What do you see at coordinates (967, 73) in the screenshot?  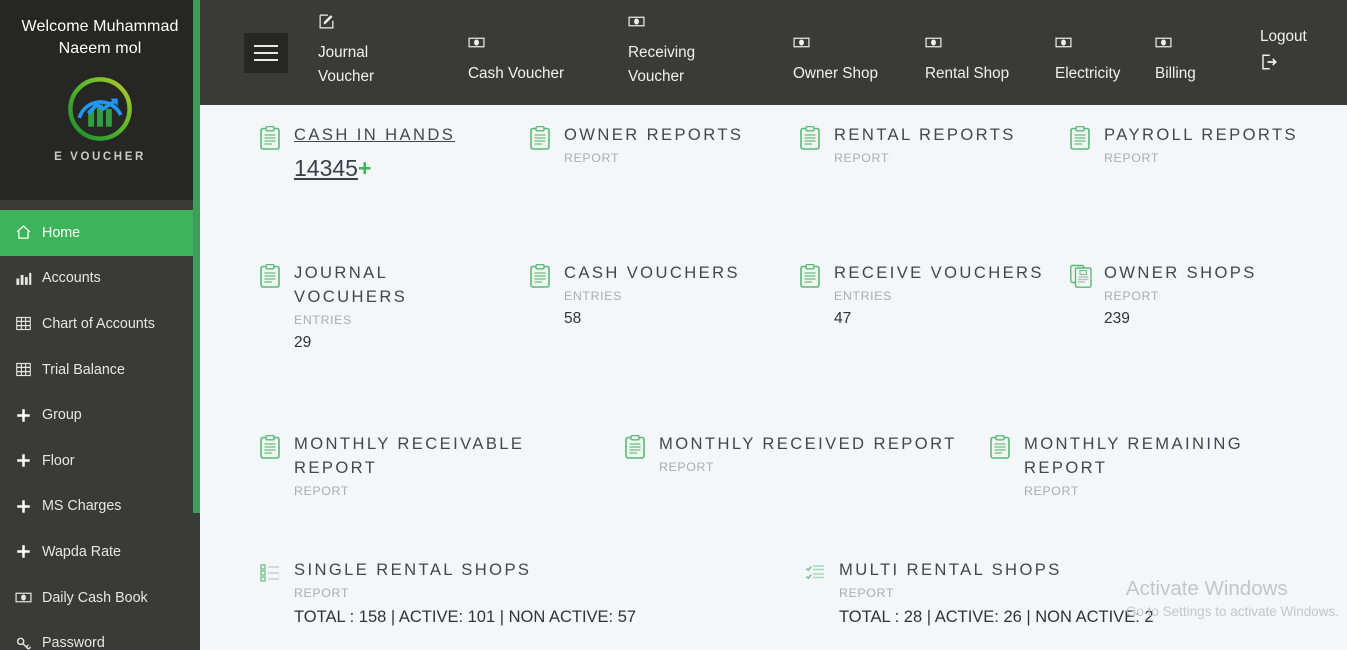 I see `topnav-item-label: Rental Shop` at bounding box center [967, 73].